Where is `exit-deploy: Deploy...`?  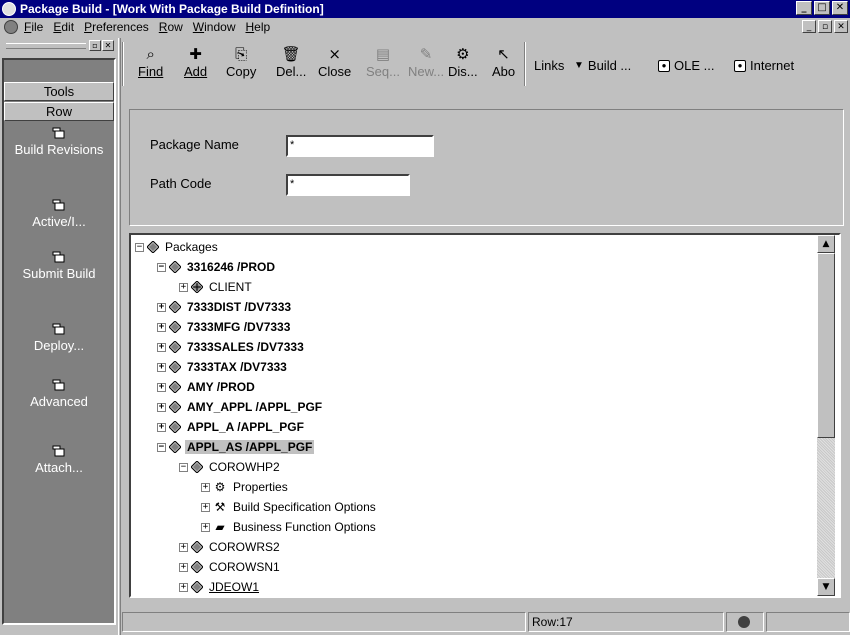
exit-deploy: Deploy... is located at coordinates (59, 338).